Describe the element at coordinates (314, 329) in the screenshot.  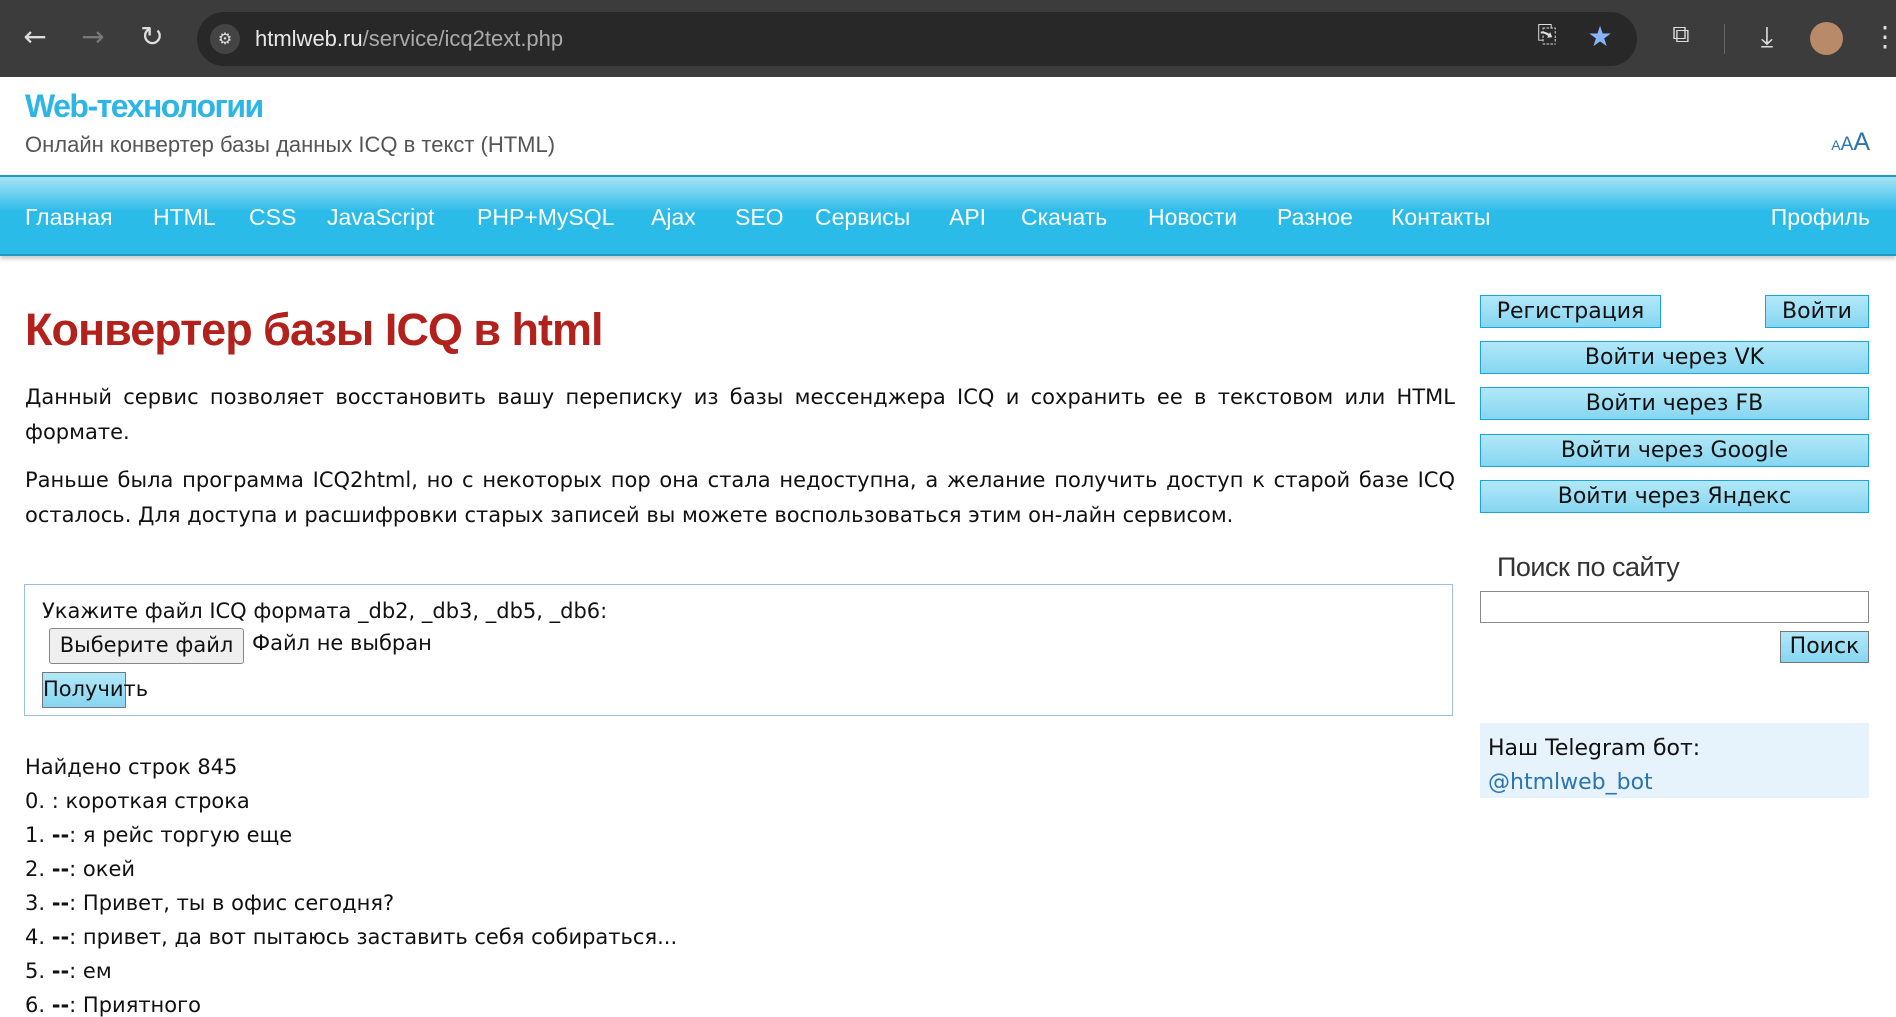
I see `page-title: Конвертер базы ICQ в html` at that location.